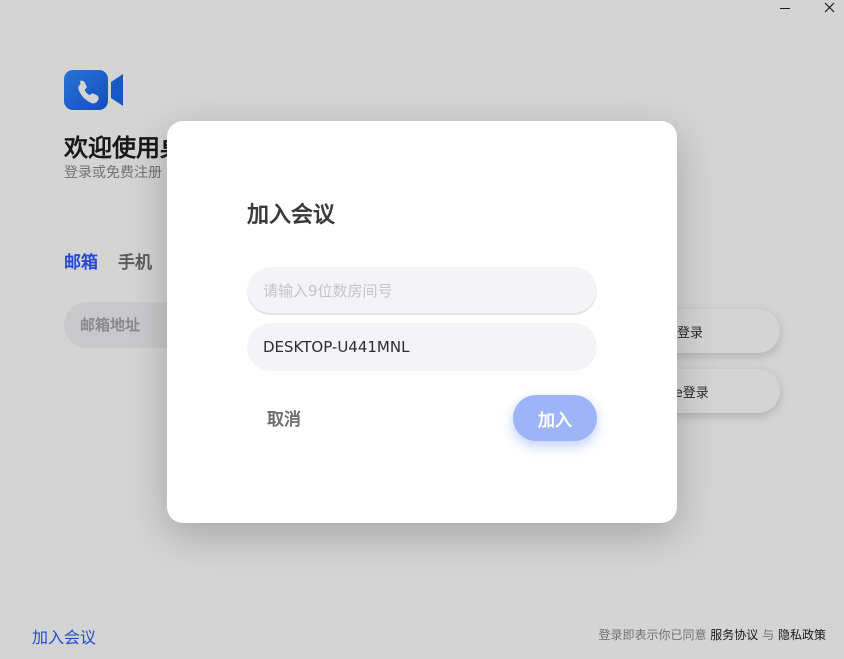 The width and height of the screenshot is (844, 659). I want to click on dialog-title: 加入会议, so click(291, 213).